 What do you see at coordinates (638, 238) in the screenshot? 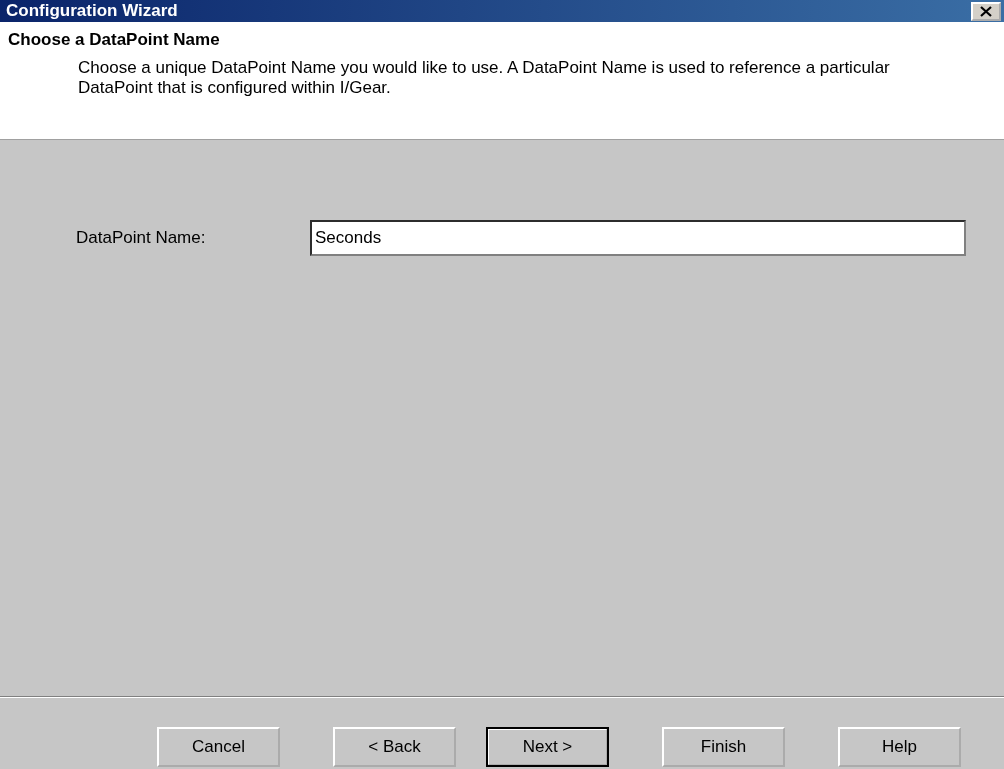
I see `datapoint-name-field: Seconds` at bounding box center [638, 238].